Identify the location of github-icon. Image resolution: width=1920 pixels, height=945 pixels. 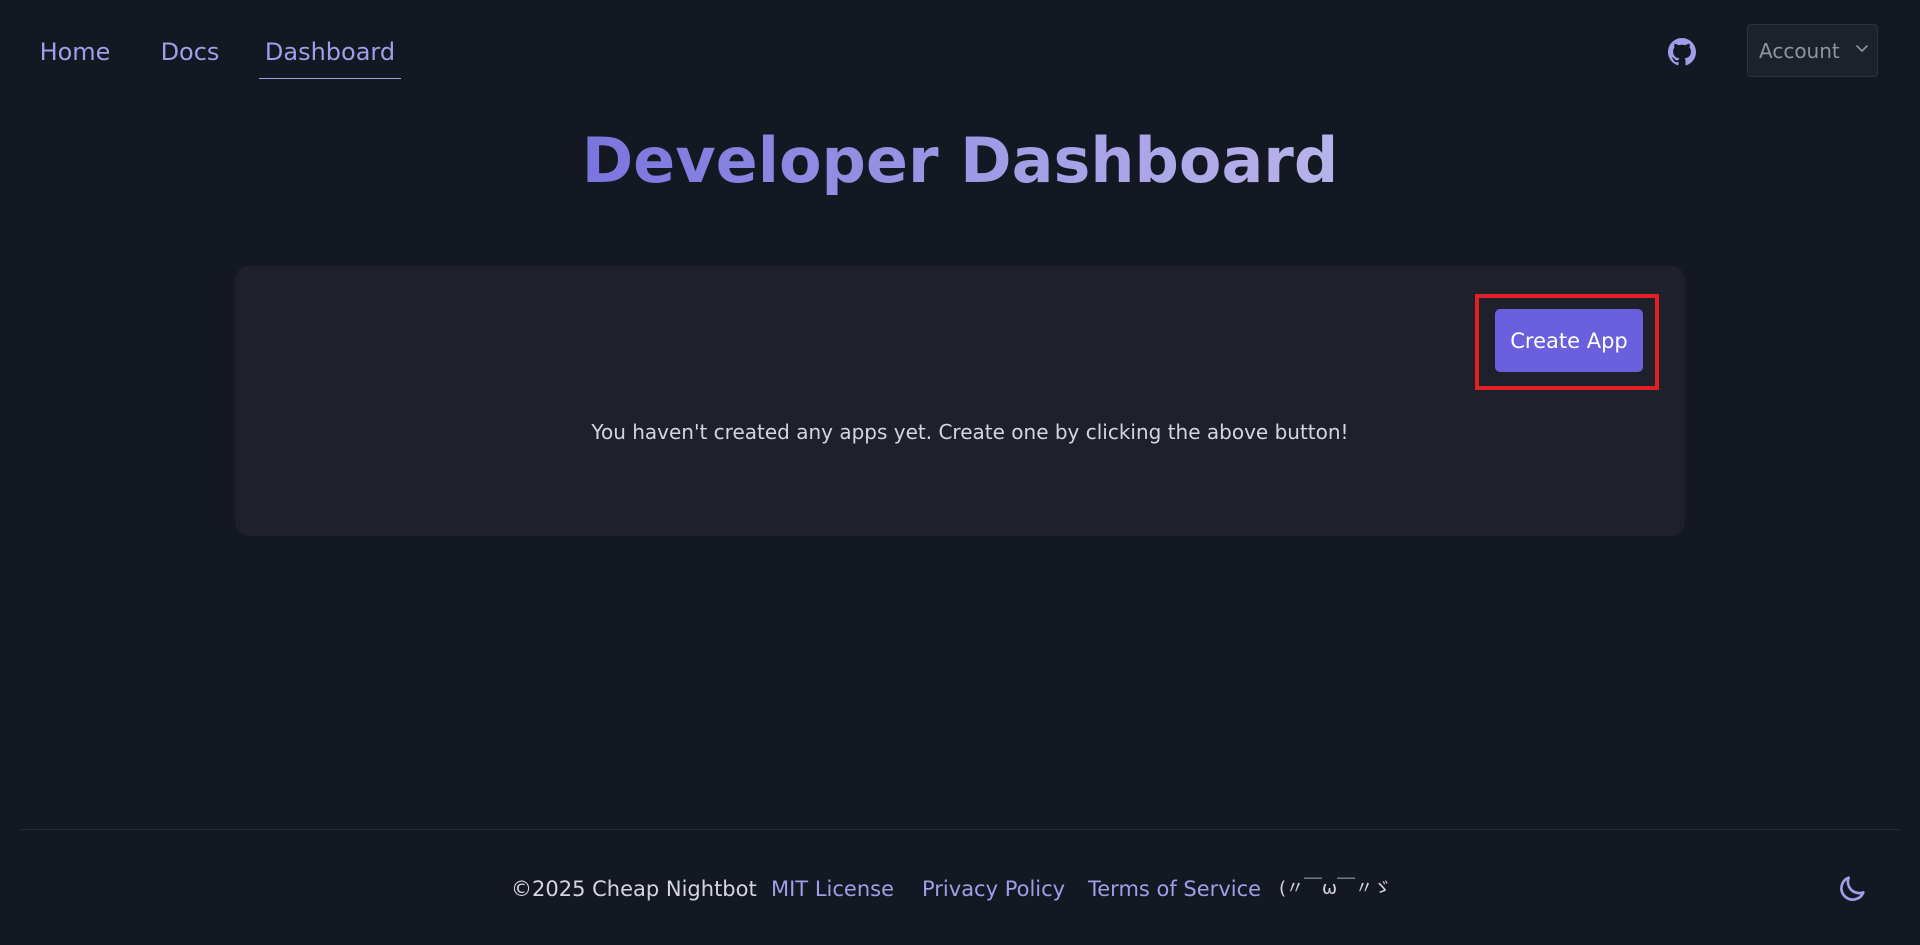
(1682, 52).